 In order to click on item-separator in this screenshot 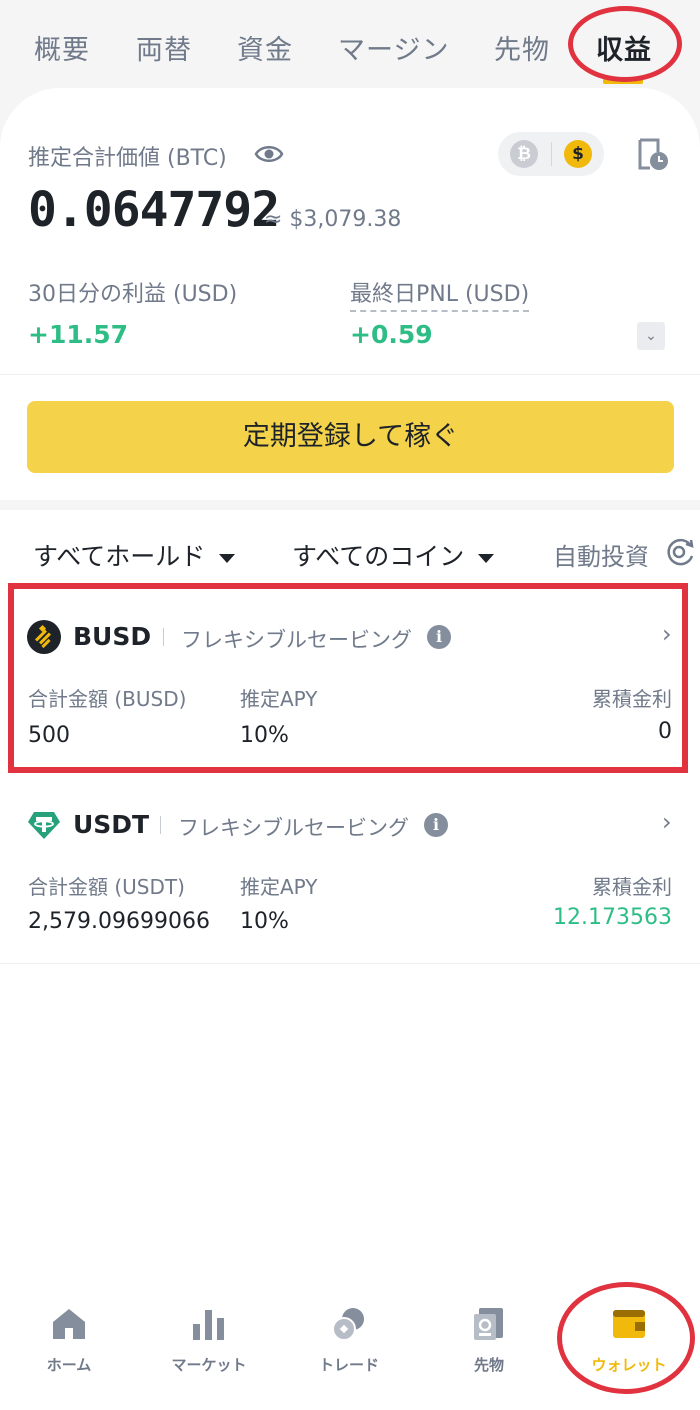, I will do `click(160, 825)`.